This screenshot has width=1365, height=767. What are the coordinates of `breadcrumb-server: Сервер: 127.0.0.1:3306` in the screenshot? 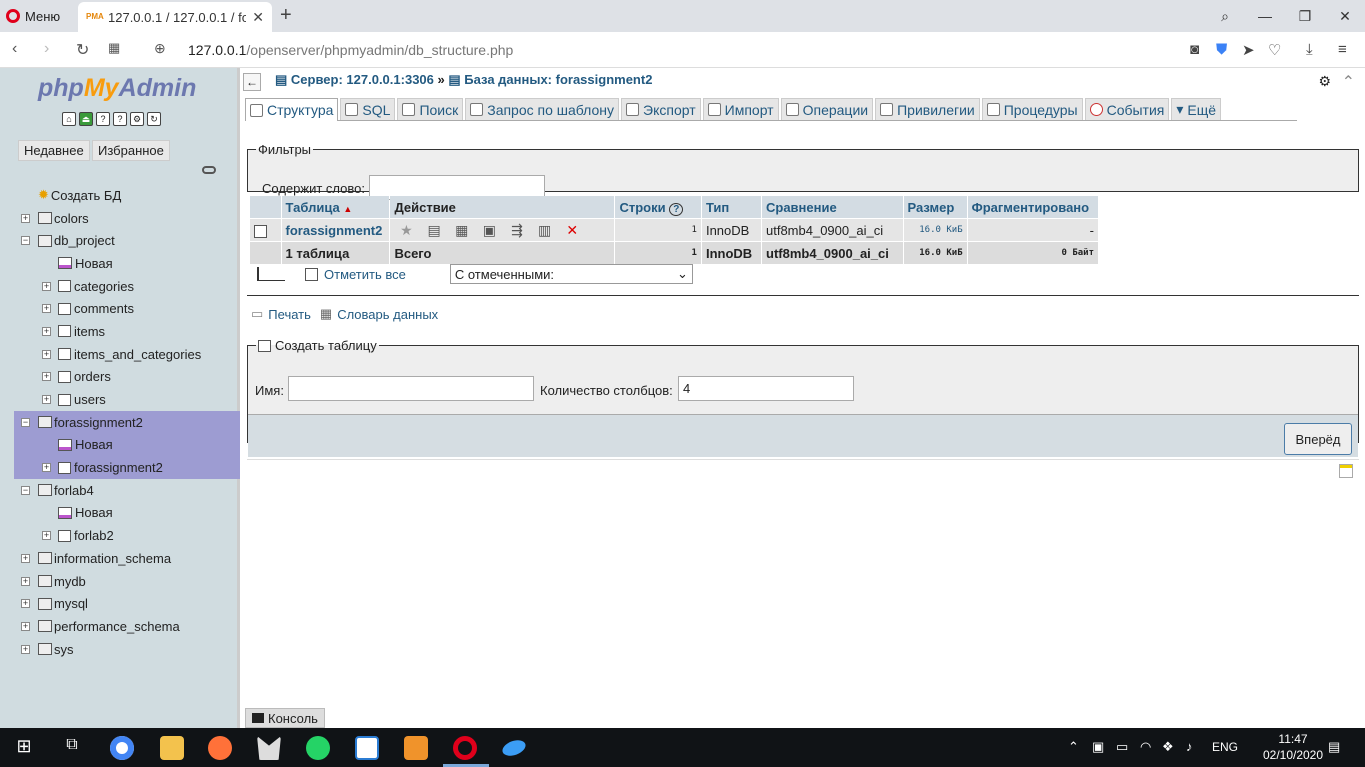 It's located at (362, 79).